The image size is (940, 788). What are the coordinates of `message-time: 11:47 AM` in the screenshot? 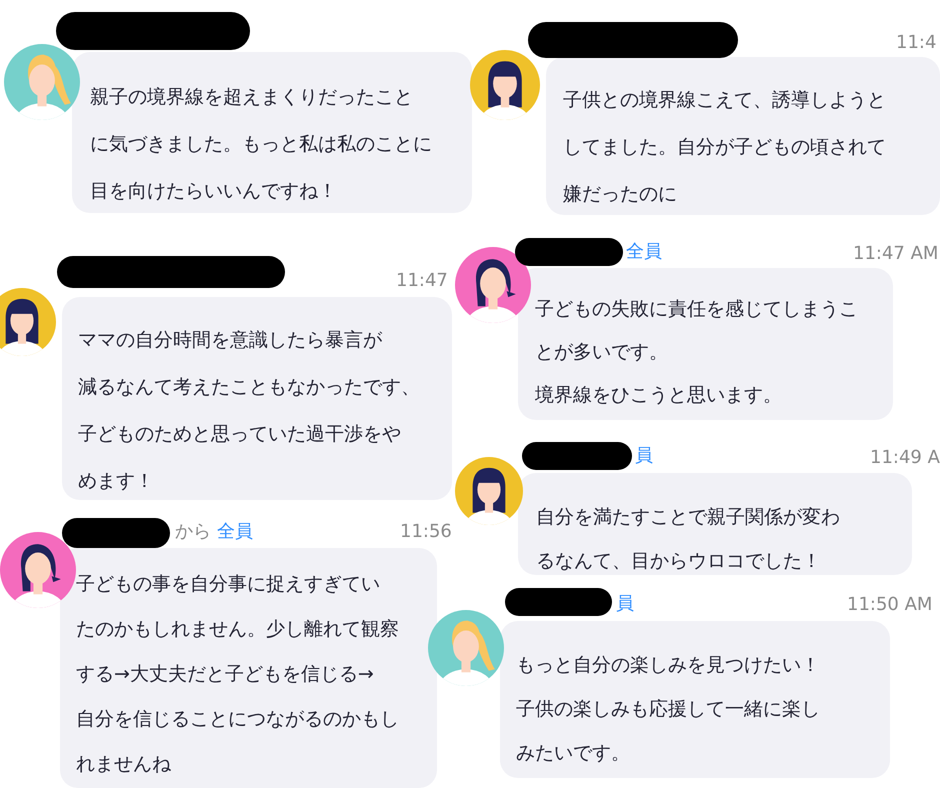 It's located at (895, 254).